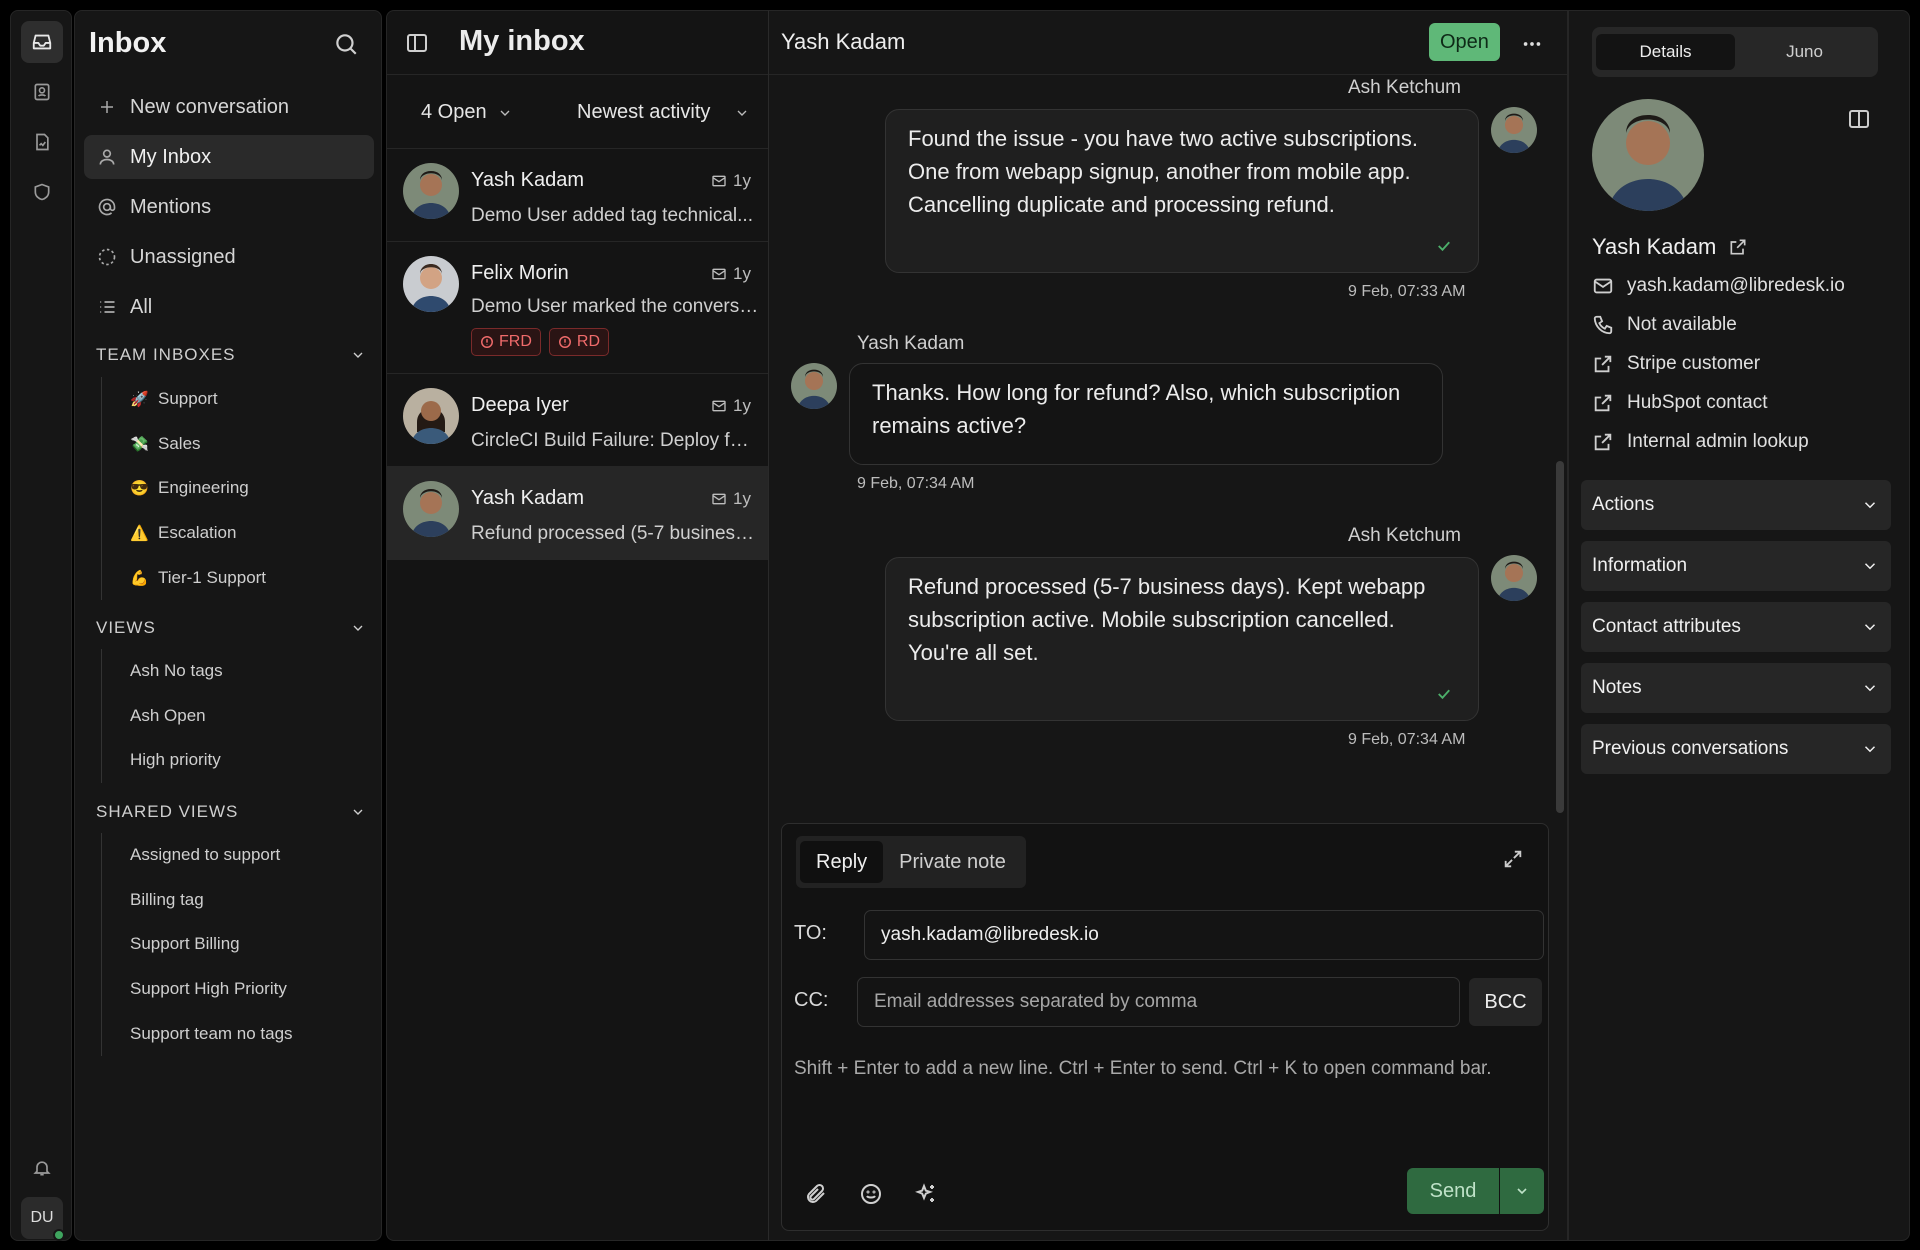 The width and height of the screenshot is (1920, 1250). I want to click on sidebar-title: Inbox, so click(128, 43).